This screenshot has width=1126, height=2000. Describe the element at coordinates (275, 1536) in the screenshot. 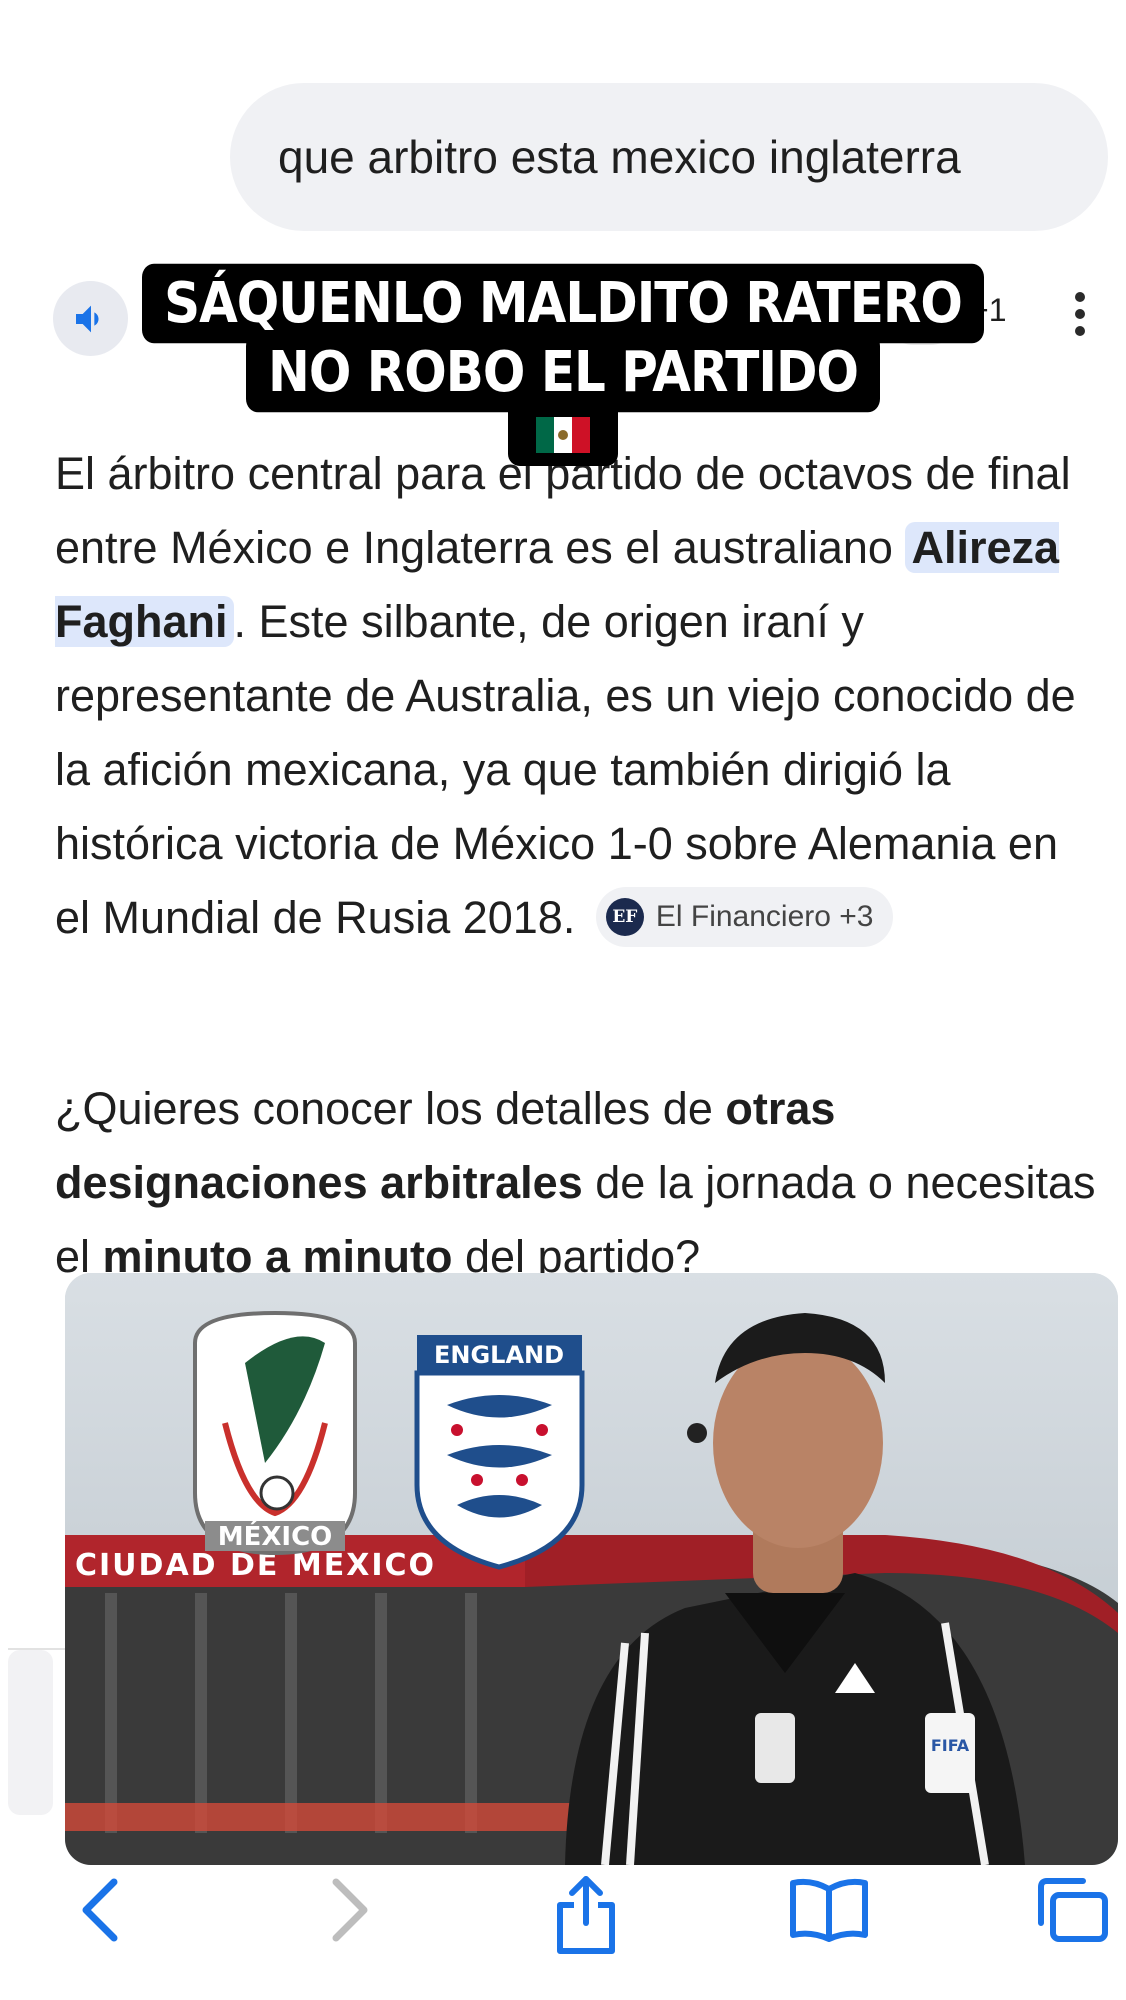

I see `mexico-label: MÉXICO` at that location.